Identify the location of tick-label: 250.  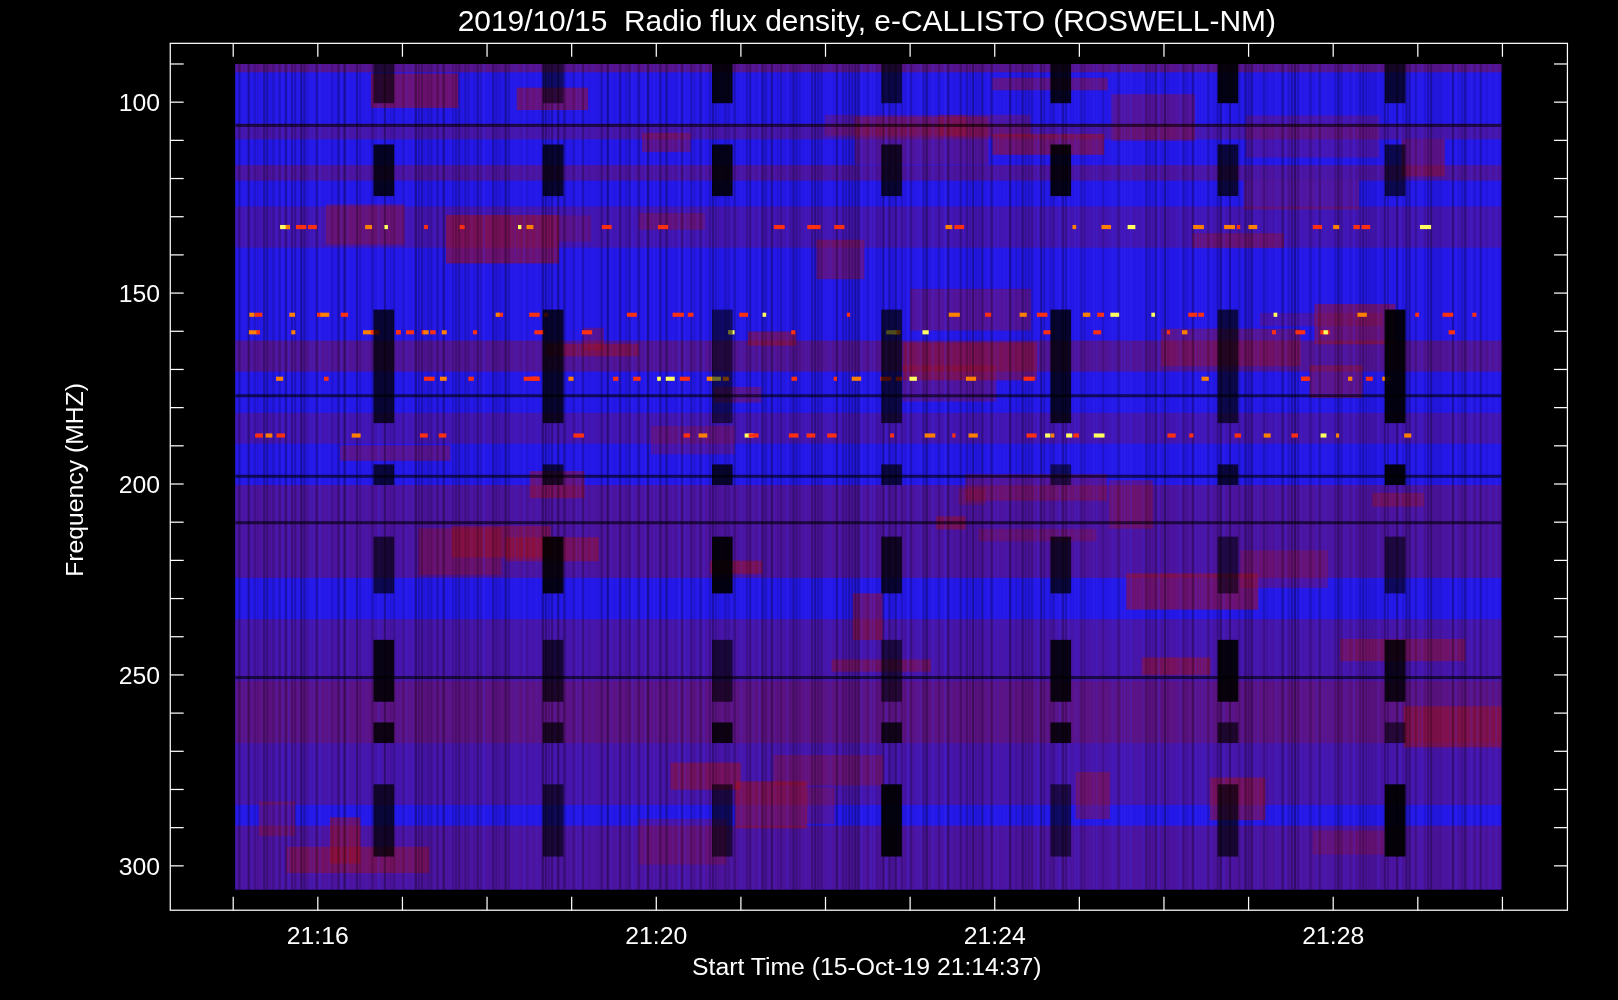
(139, 676).